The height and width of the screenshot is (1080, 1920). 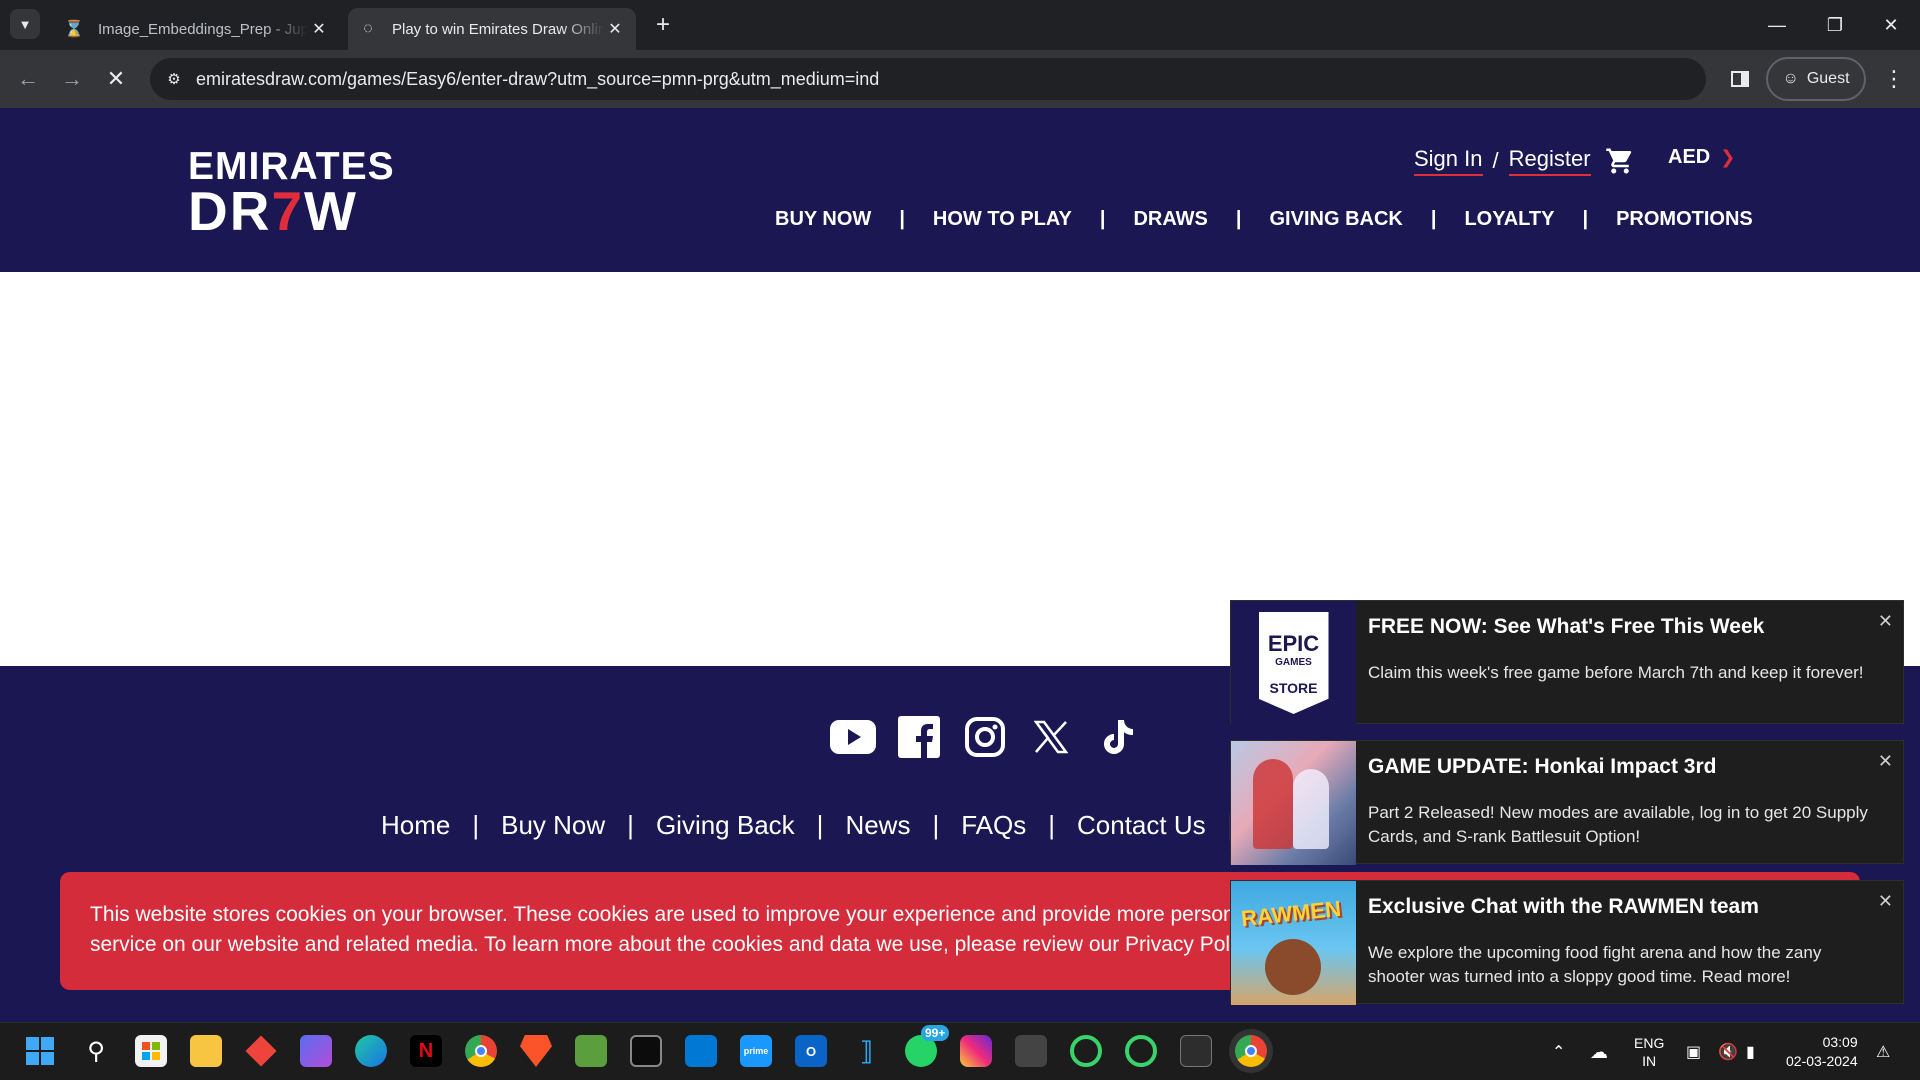 I want to click on clock: 03:09 02-03-2024, so click(x=1822, y=1051).